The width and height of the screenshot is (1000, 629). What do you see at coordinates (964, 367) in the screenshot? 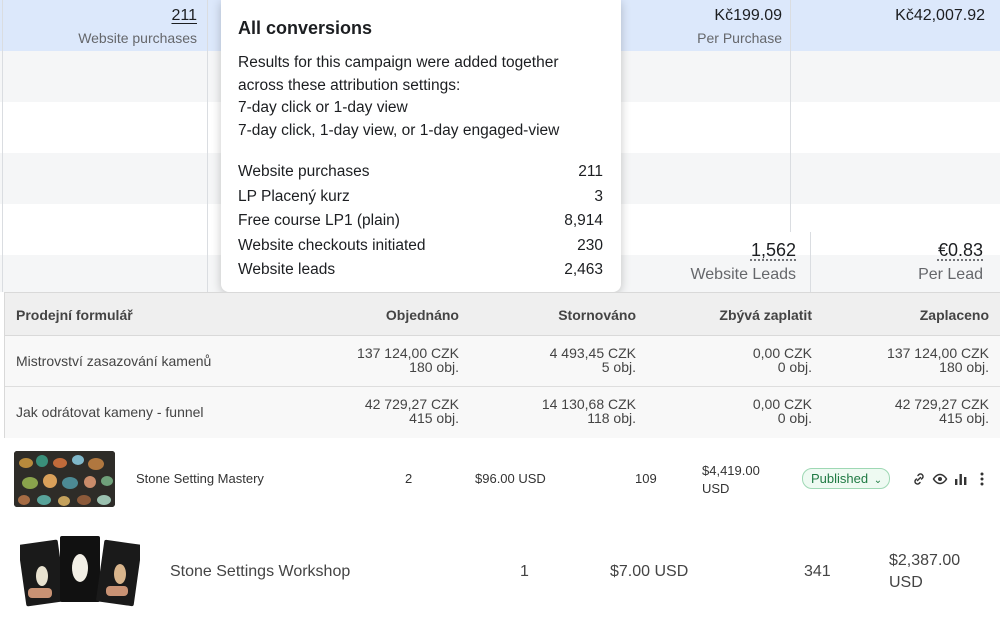
I see `paid-count: 180 obj.` at bounding box center [964, 367].